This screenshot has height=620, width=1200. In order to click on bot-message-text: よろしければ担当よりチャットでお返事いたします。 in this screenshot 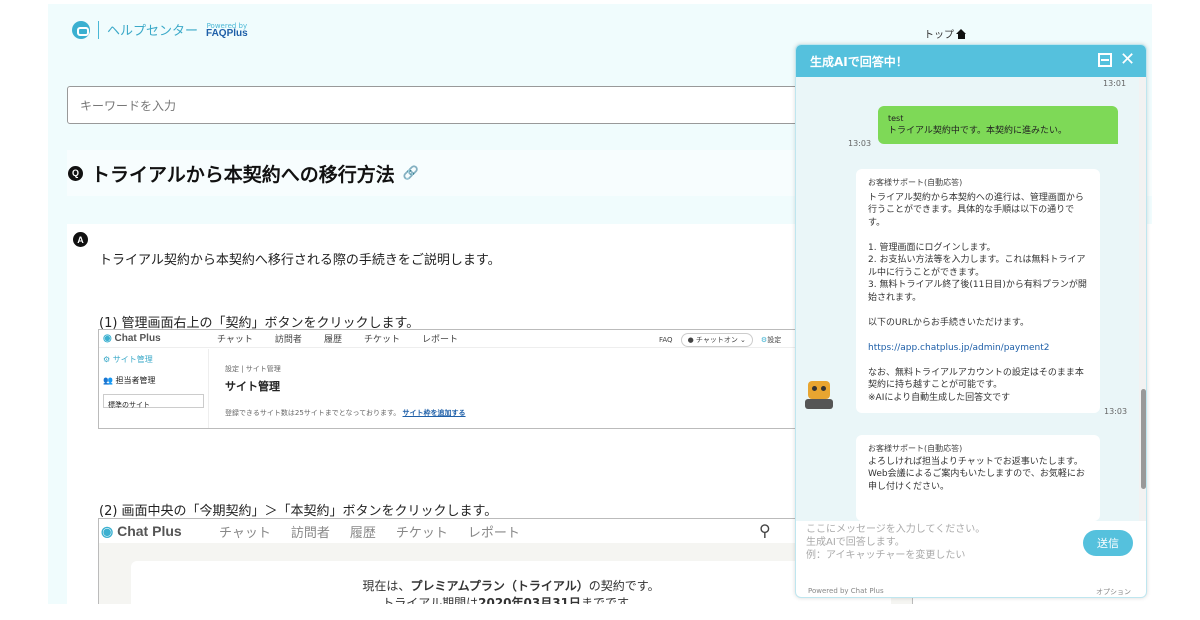, I will do `click(975, 461)`.